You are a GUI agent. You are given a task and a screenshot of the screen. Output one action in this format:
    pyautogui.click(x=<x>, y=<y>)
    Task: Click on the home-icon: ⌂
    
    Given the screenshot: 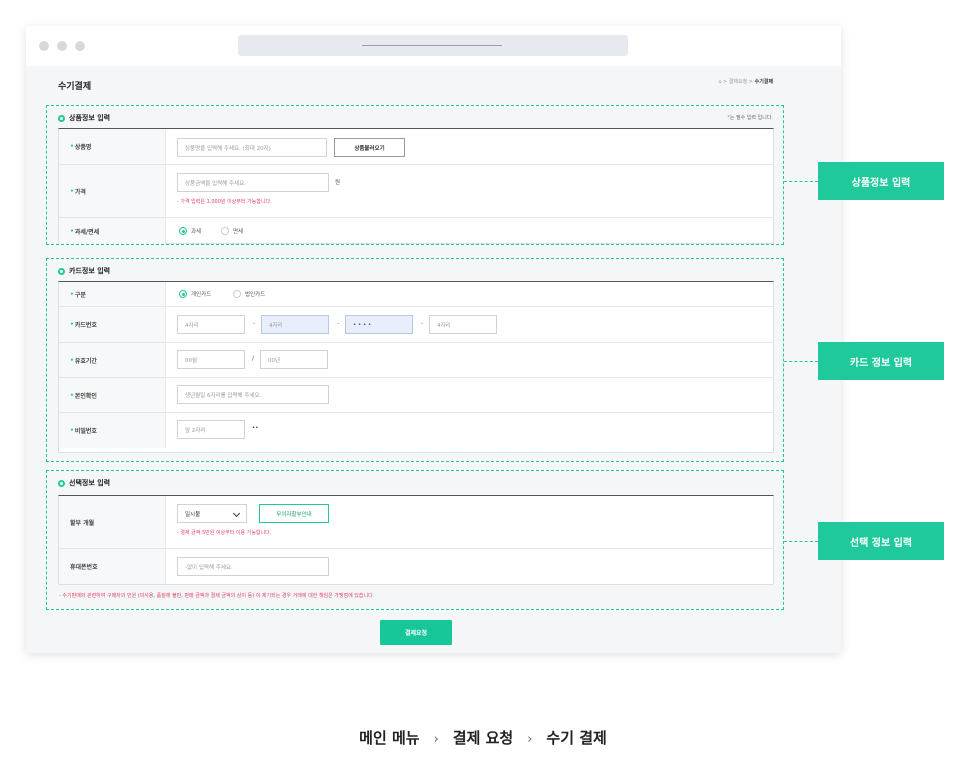 What is the action you would take?
    pyautogui.click(x=719, y=82)
    